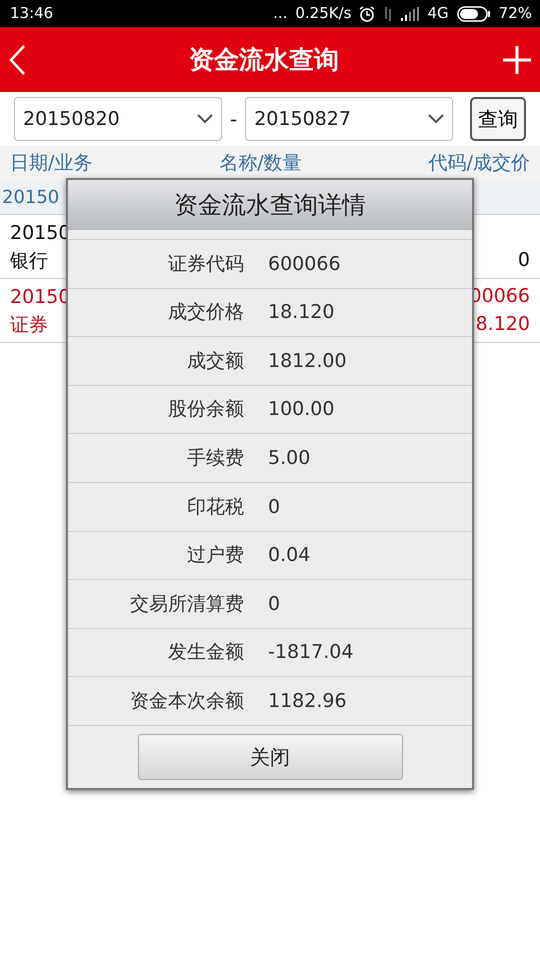  What do you see at coordinates (388, 13) in the screenshot?
I see `data-arrows-icon` at bounding box center [388, 13].